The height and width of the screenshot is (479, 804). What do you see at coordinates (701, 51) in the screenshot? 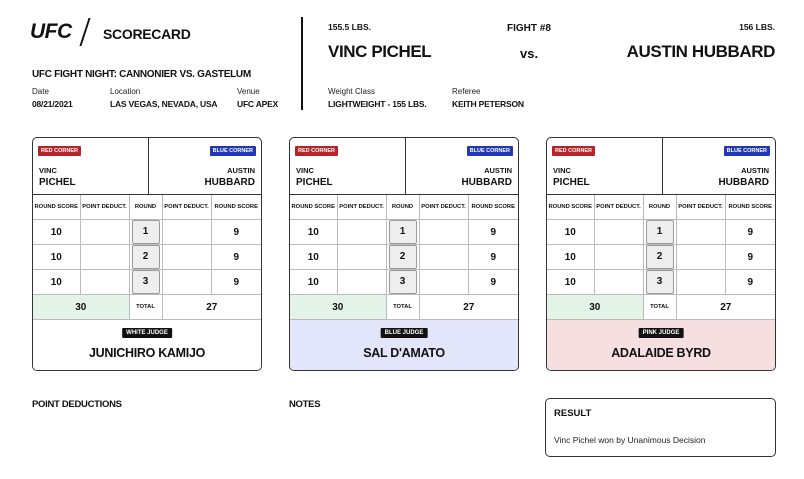
I see `blue-fighter-name: AUSTIN HUBBARD` at bounding box center [701, 51].